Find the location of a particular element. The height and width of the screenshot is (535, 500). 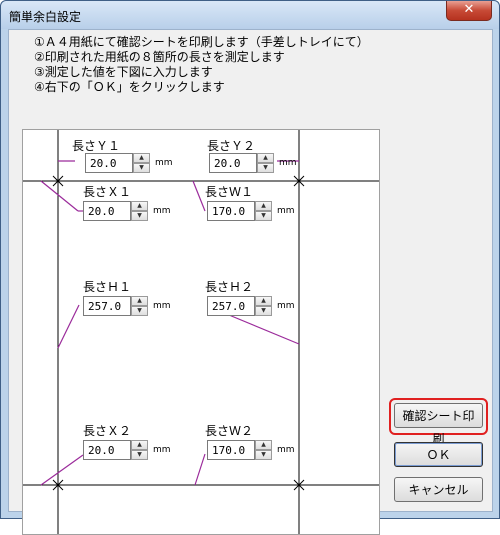

unit-x2: mm is located at coordinates (162, 450).